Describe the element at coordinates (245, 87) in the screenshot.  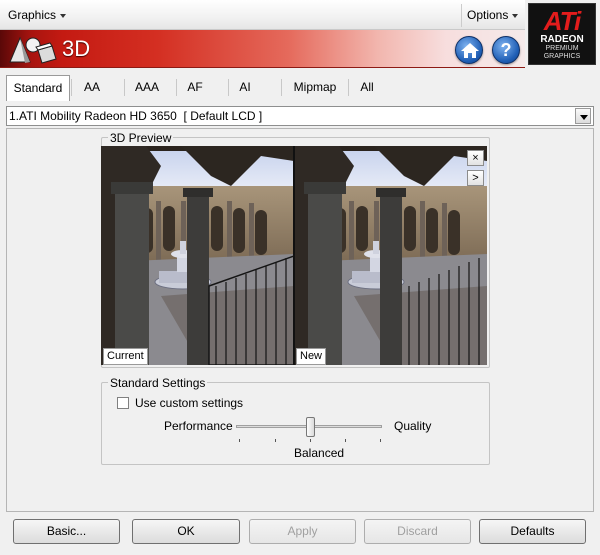
I see `tab-ai: AI` at that location.